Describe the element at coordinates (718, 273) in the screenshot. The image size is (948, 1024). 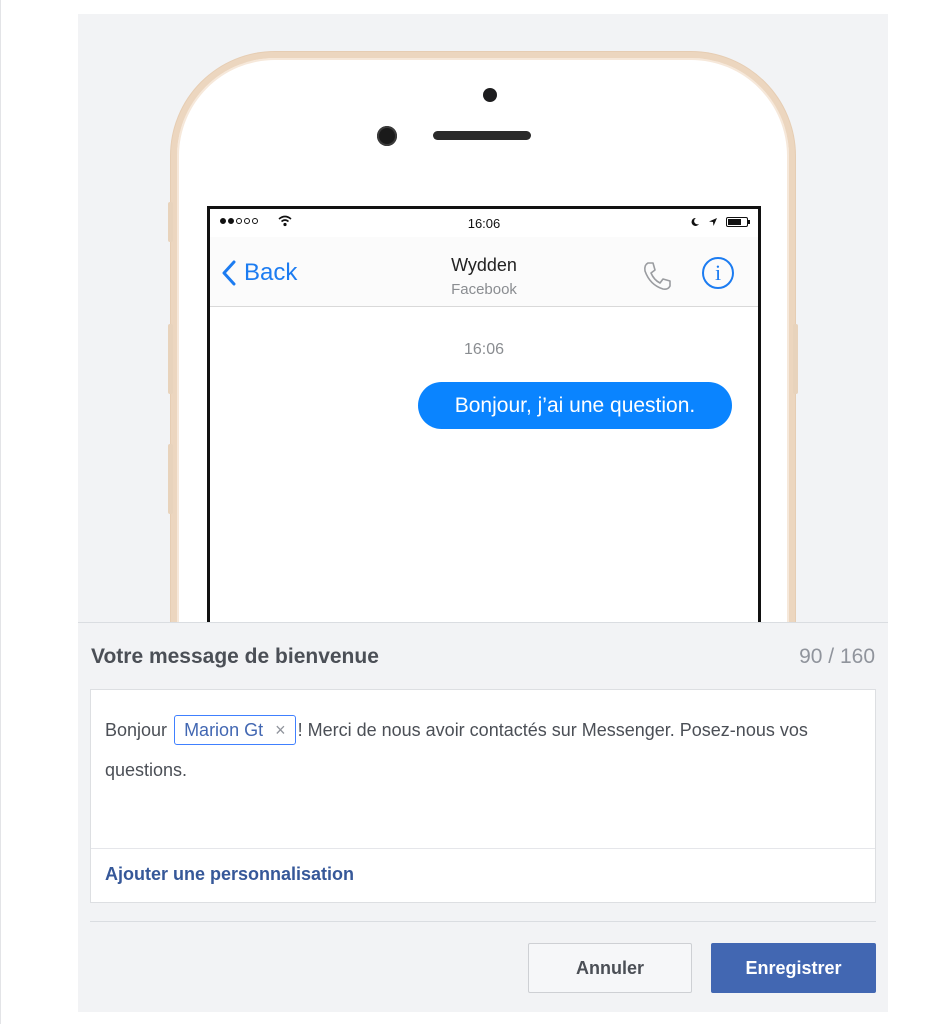
I see `info-icon: i` at that location.